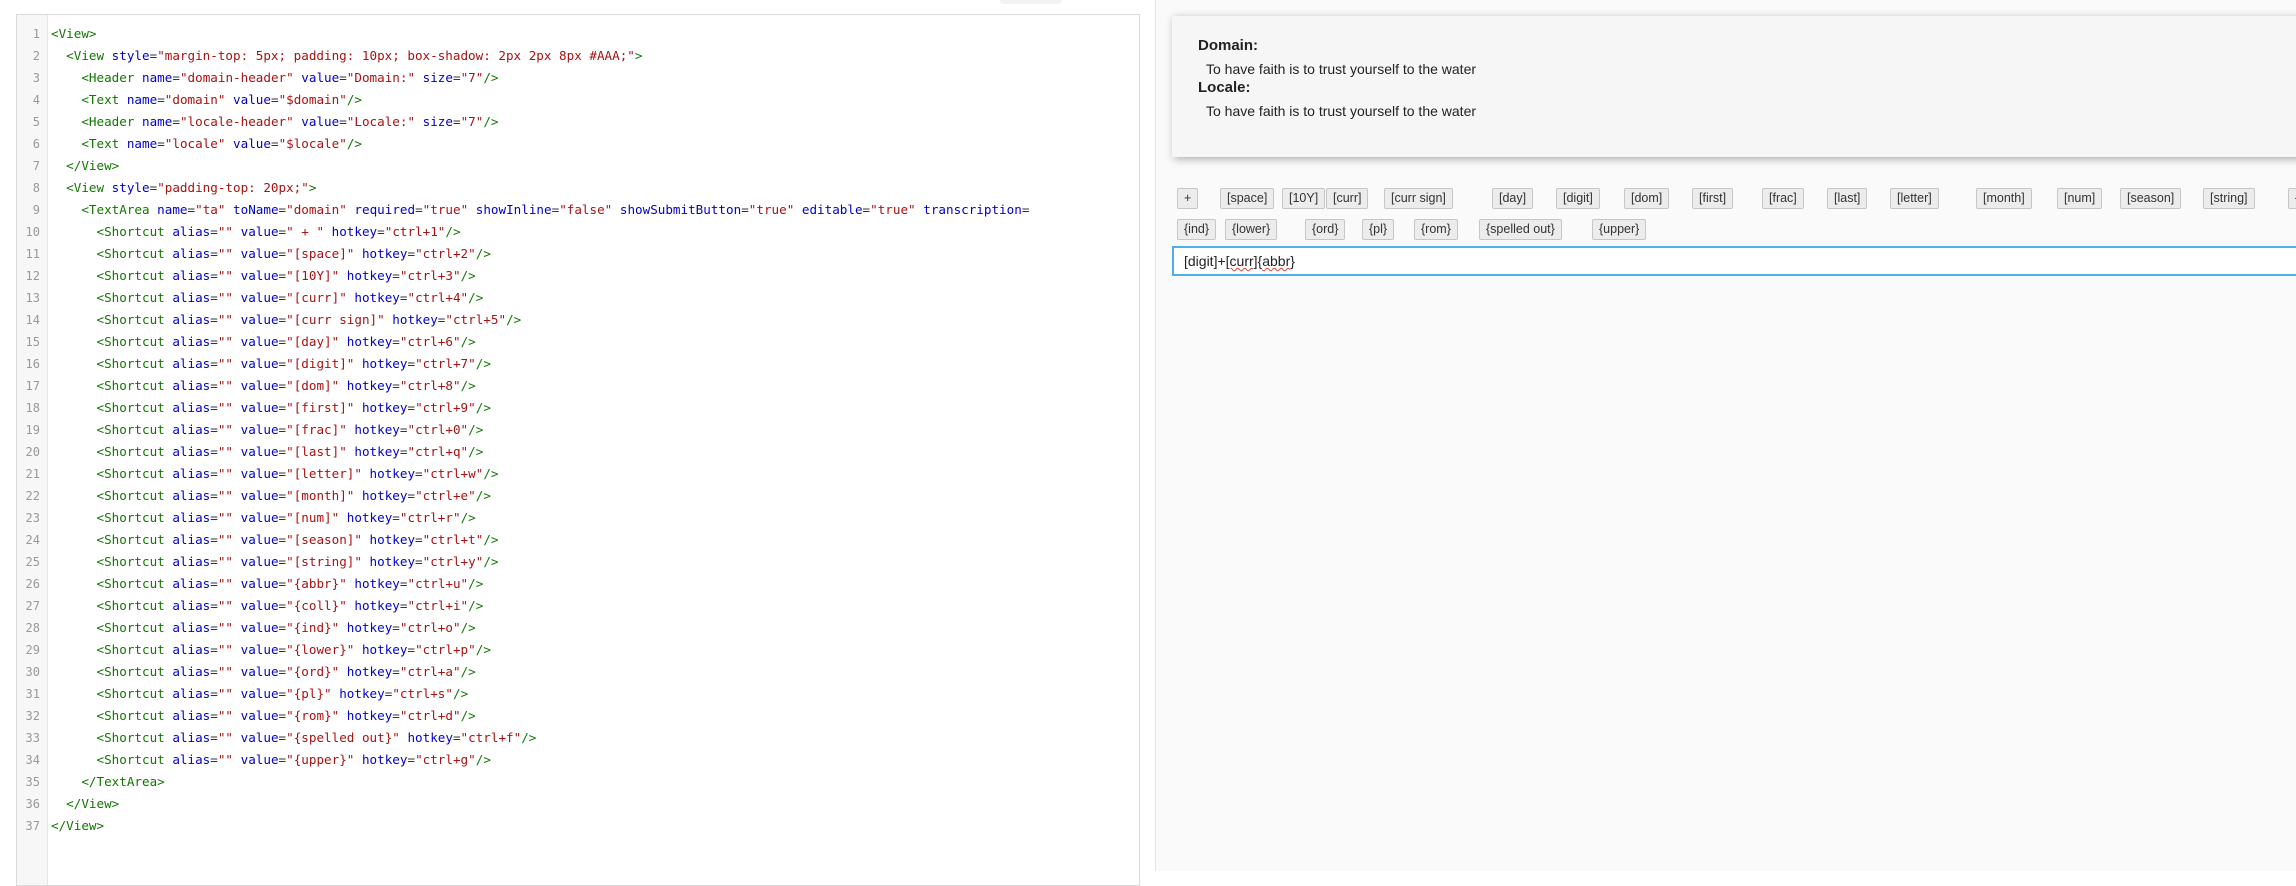 The image size is (2296, 886). I want to click on code-token: "ctrl+6", so click(430, 341).